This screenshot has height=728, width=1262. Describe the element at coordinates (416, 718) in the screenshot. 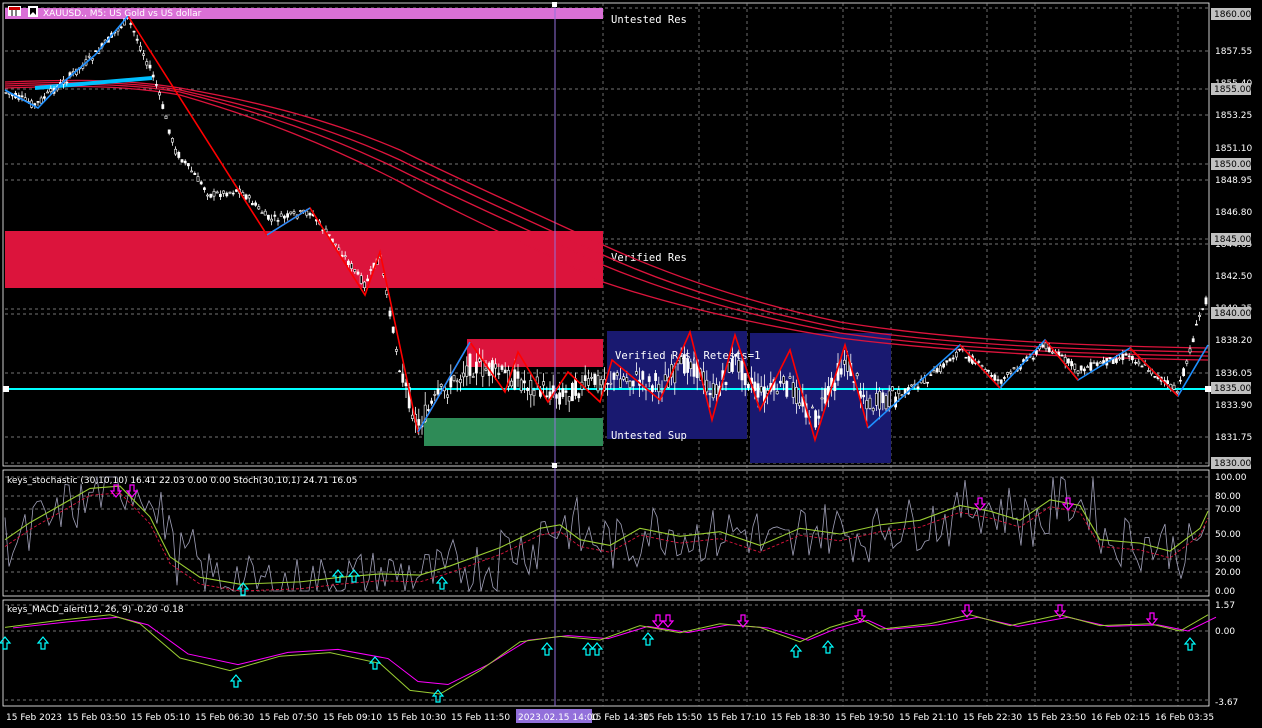

I see `time-axis-label: 15 Feb 10:30` at that location.